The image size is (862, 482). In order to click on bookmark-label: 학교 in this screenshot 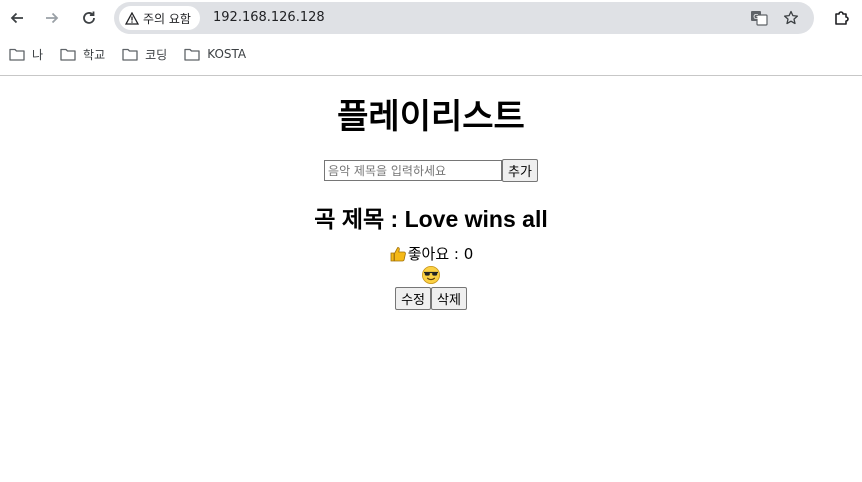, I will do `click(94, 54)`.